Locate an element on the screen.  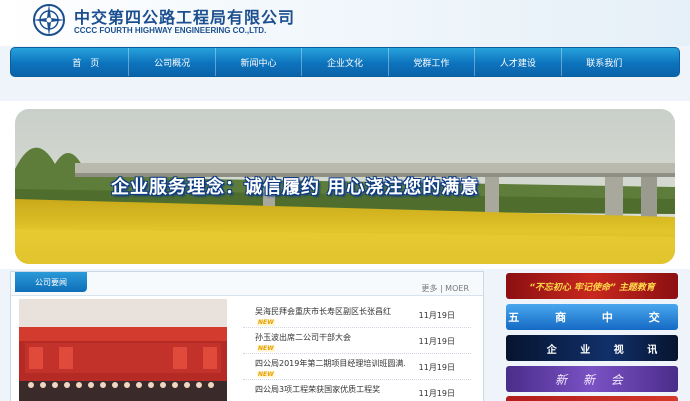
news-photo is located at coordinates (123, 350).